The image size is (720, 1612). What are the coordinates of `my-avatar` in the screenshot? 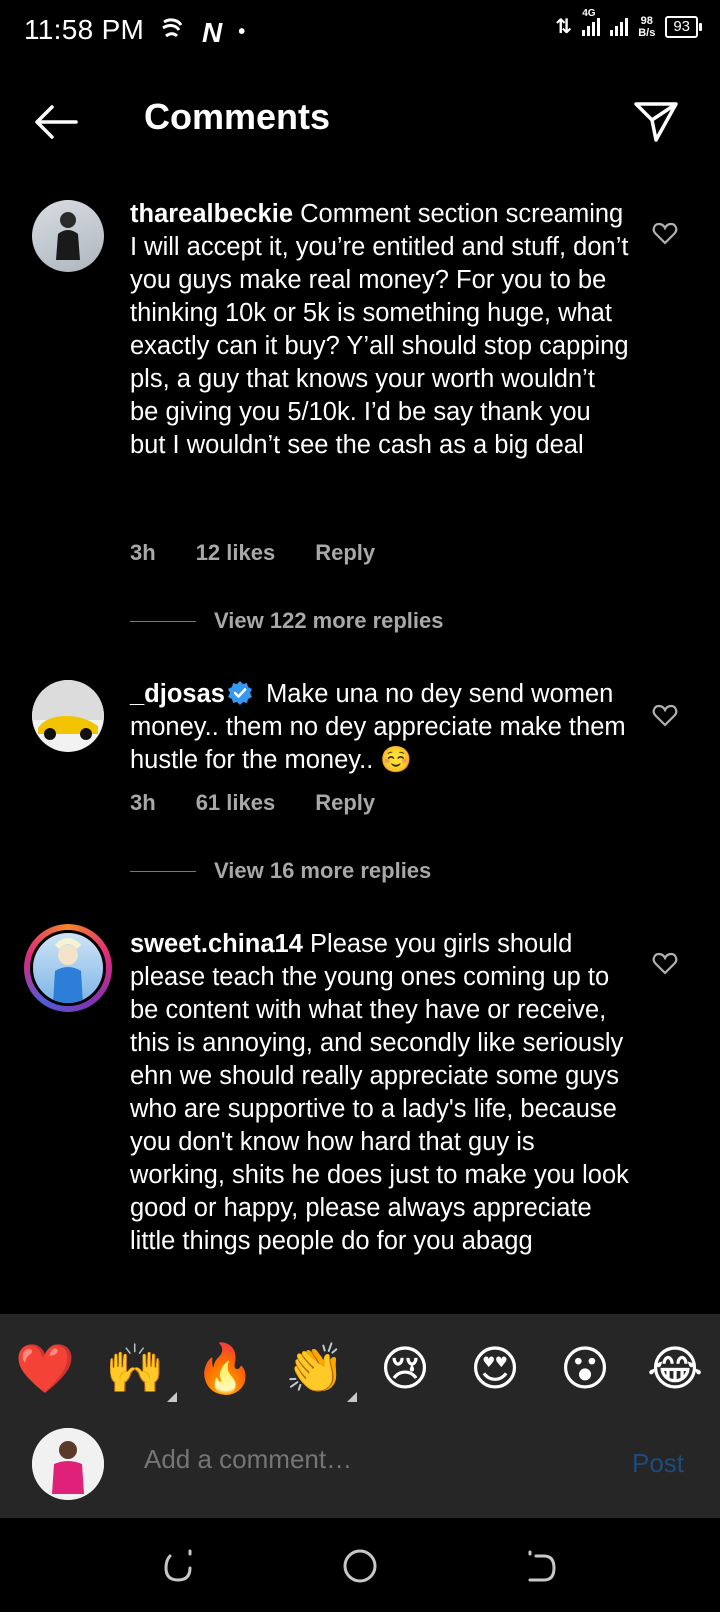 It's located at (68, 1464).